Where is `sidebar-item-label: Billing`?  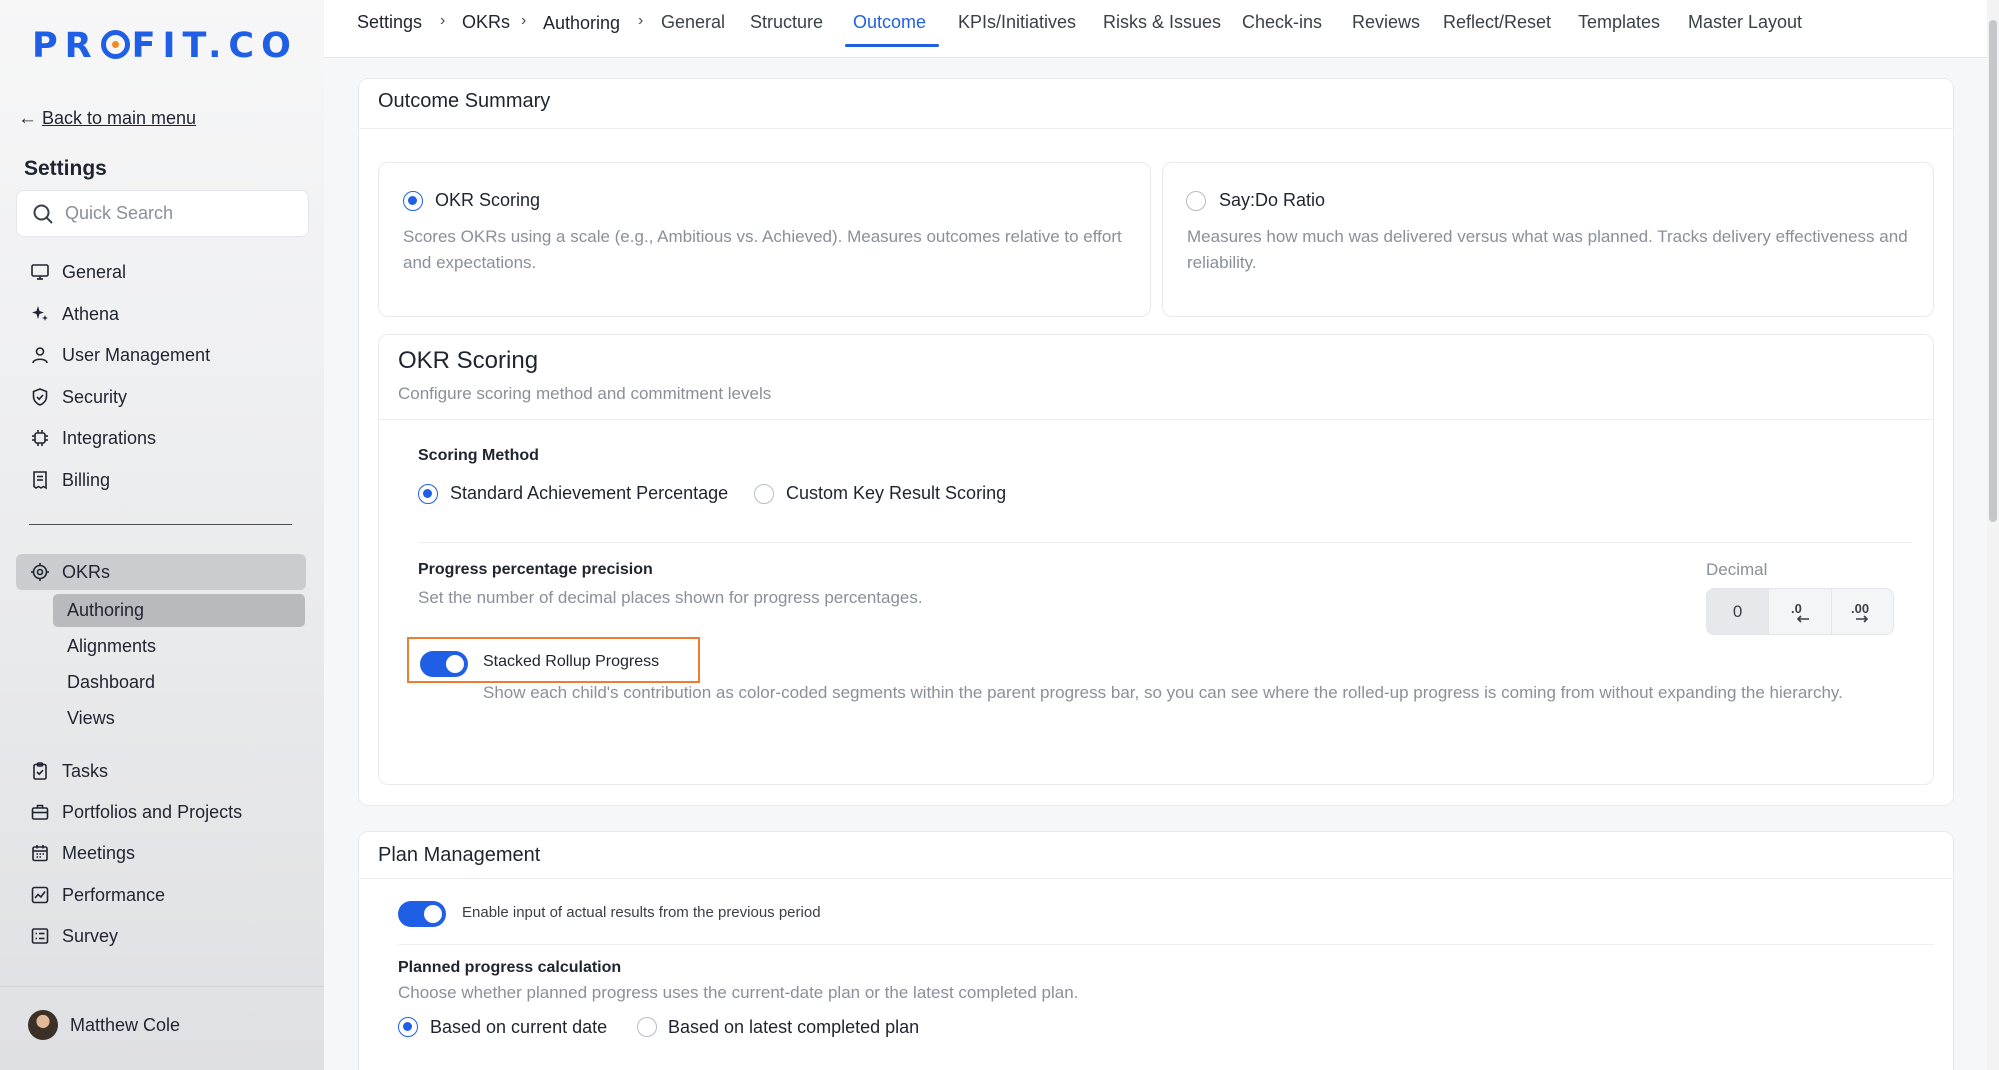 sidebar-item-label: Billing is located at coordinates (86, 479).